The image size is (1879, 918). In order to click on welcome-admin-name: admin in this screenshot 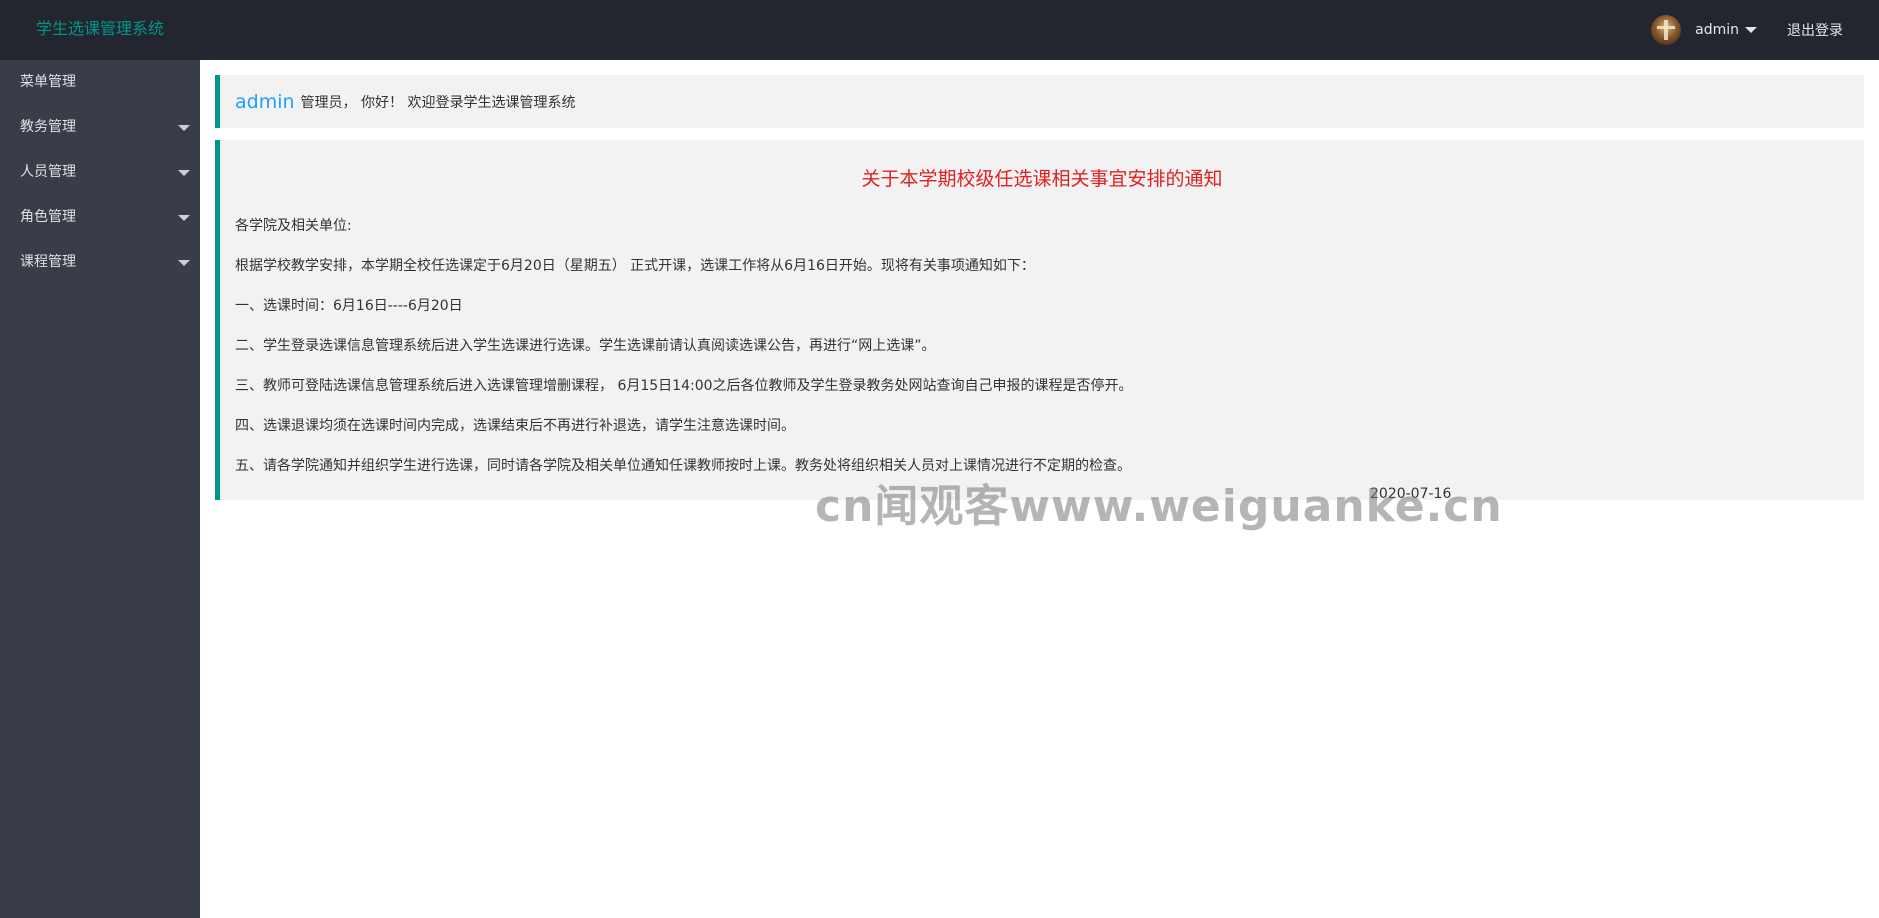, I will do `click(265, 101)`.